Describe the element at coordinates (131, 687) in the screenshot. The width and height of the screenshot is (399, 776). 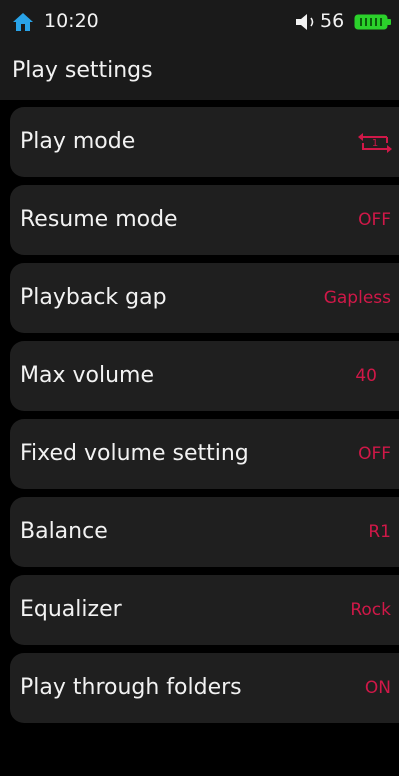
I see `setting-label: Play through folders` at that location.